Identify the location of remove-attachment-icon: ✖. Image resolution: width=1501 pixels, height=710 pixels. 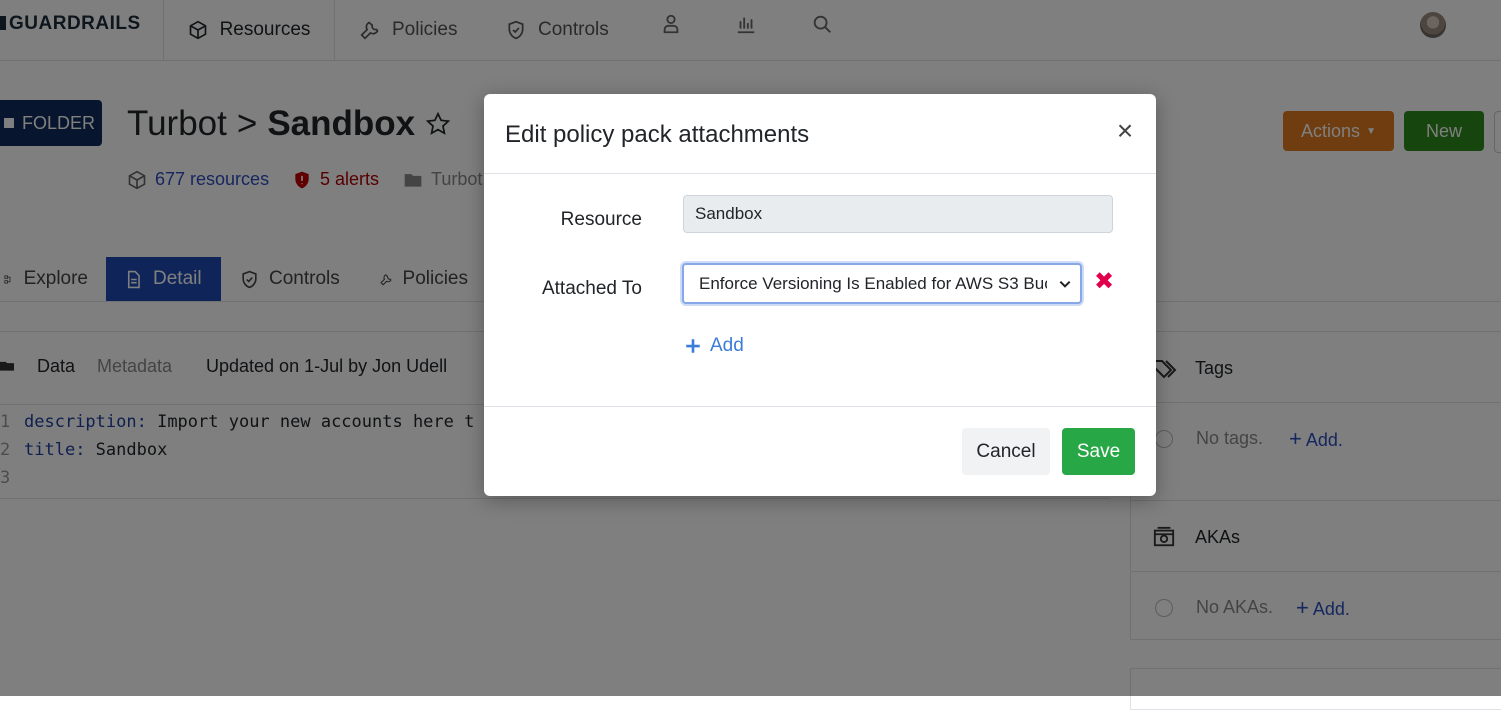
(1104, 282).